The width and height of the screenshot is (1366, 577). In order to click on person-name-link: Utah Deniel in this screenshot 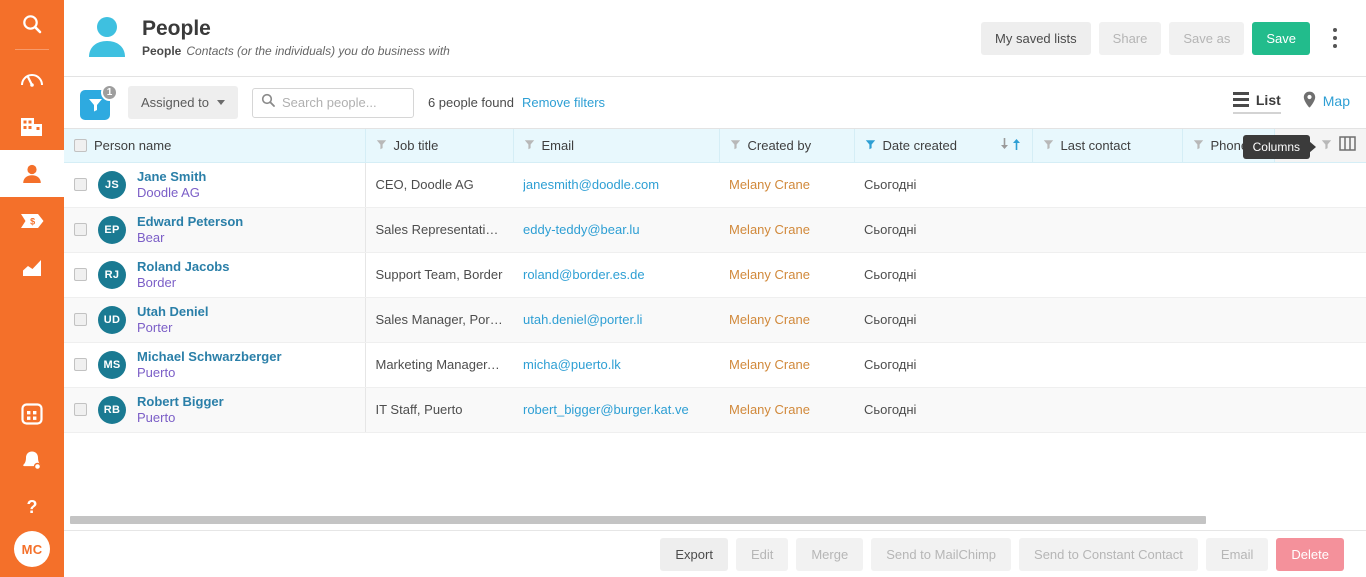, I will do `click(173, 311)`.